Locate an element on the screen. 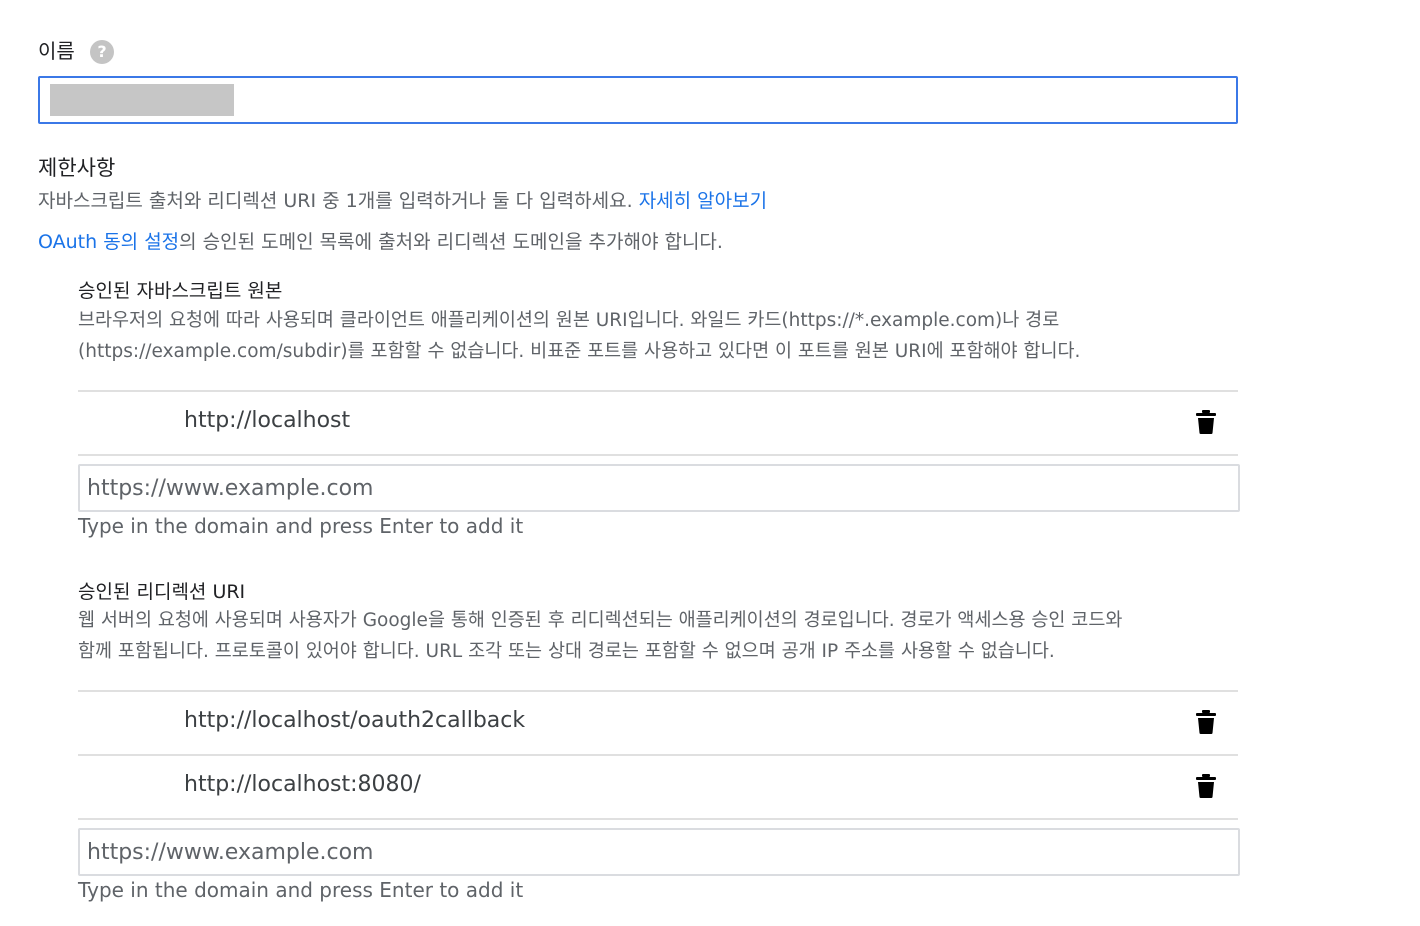 The image size is (1420, 926). redacted-name-value is located at coordinates (142, 100).